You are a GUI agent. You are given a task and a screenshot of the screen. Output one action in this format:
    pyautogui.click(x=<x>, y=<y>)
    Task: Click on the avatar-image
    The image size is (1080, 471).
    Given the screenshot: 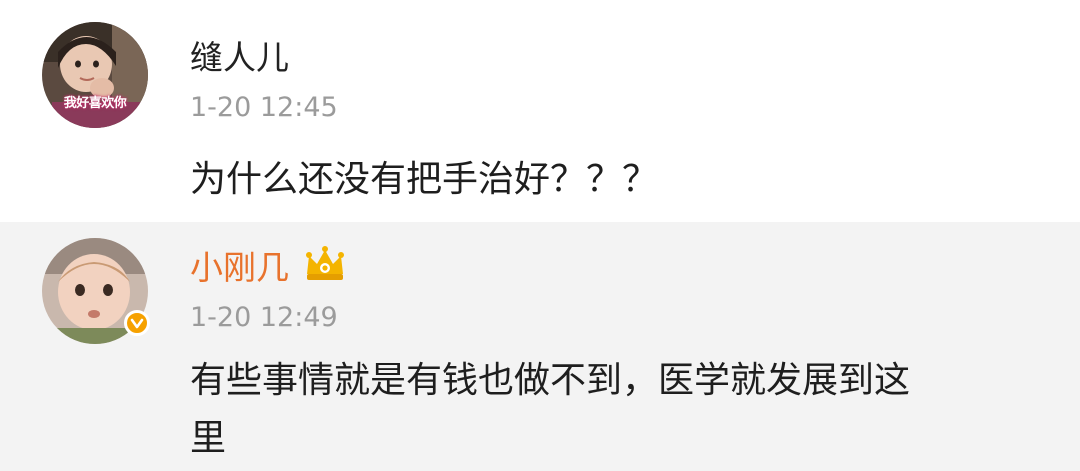 What is the action you would take?
    pyautogui.click(x=95, y=75)
    